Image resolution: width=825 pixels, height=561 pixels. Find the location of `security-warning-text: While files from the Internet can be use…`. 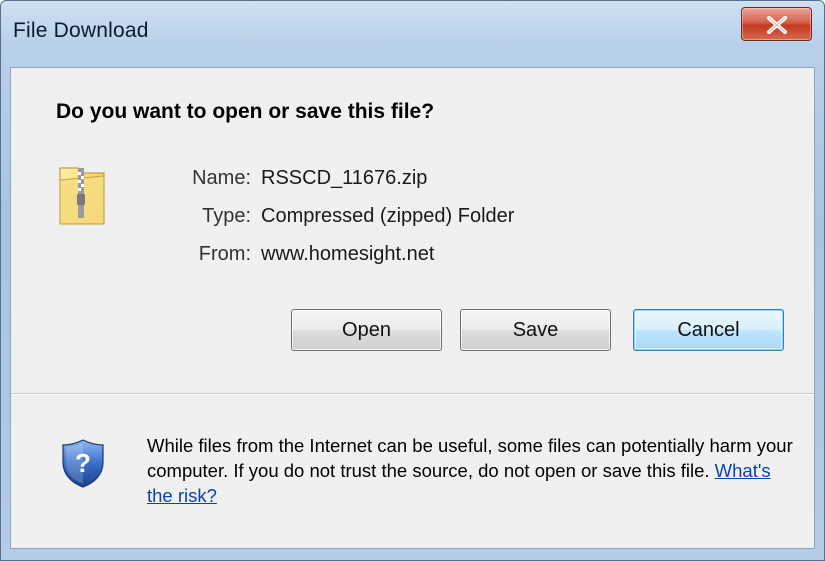

security-warning-text: While files from the Internet can be use… is located at coordinates (472, 470).